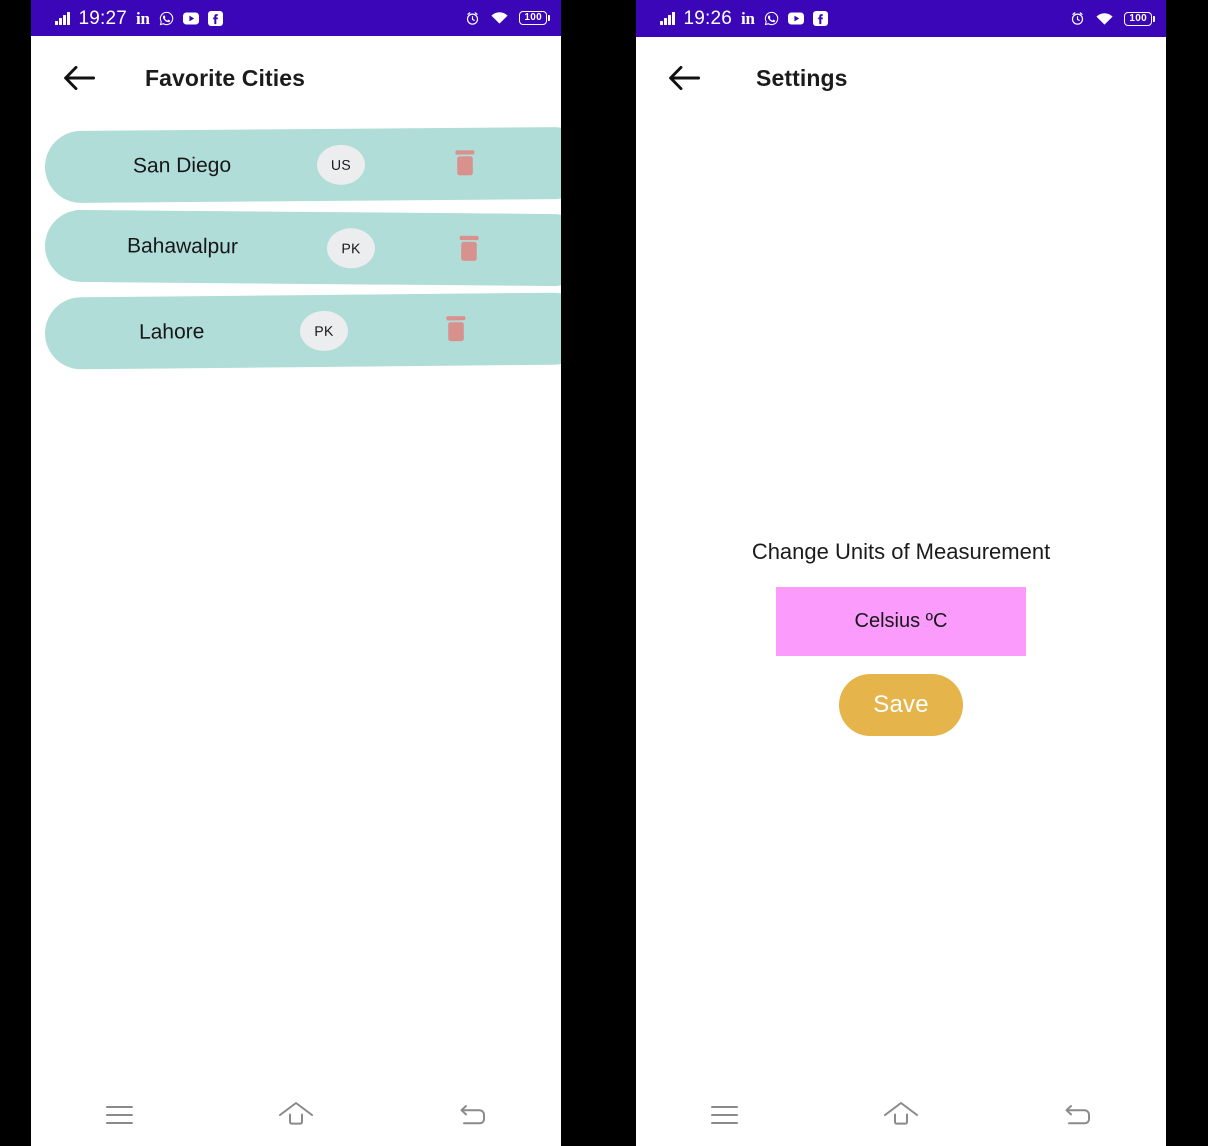  Describe the element at coordinates (296, 18) in the screenshot. I see `status-bar: 19:27 in 100` at that location.